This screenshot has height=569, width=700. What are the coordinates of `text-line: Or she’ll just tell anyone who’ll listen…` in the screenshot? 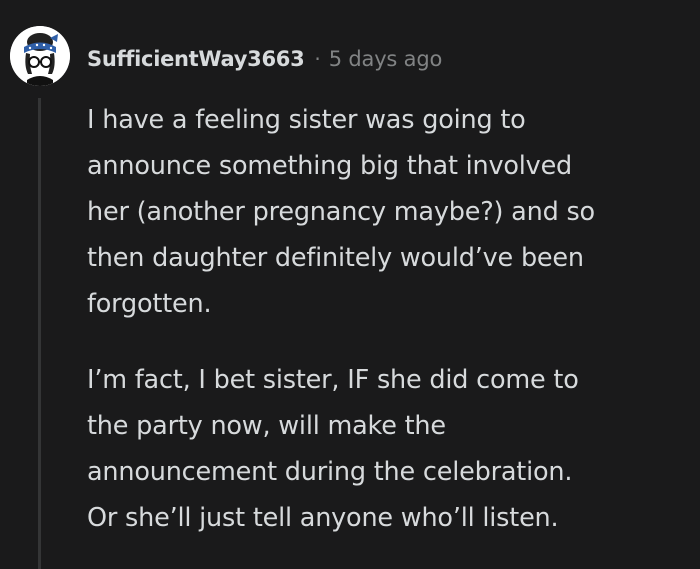 It's located at (323, 518).